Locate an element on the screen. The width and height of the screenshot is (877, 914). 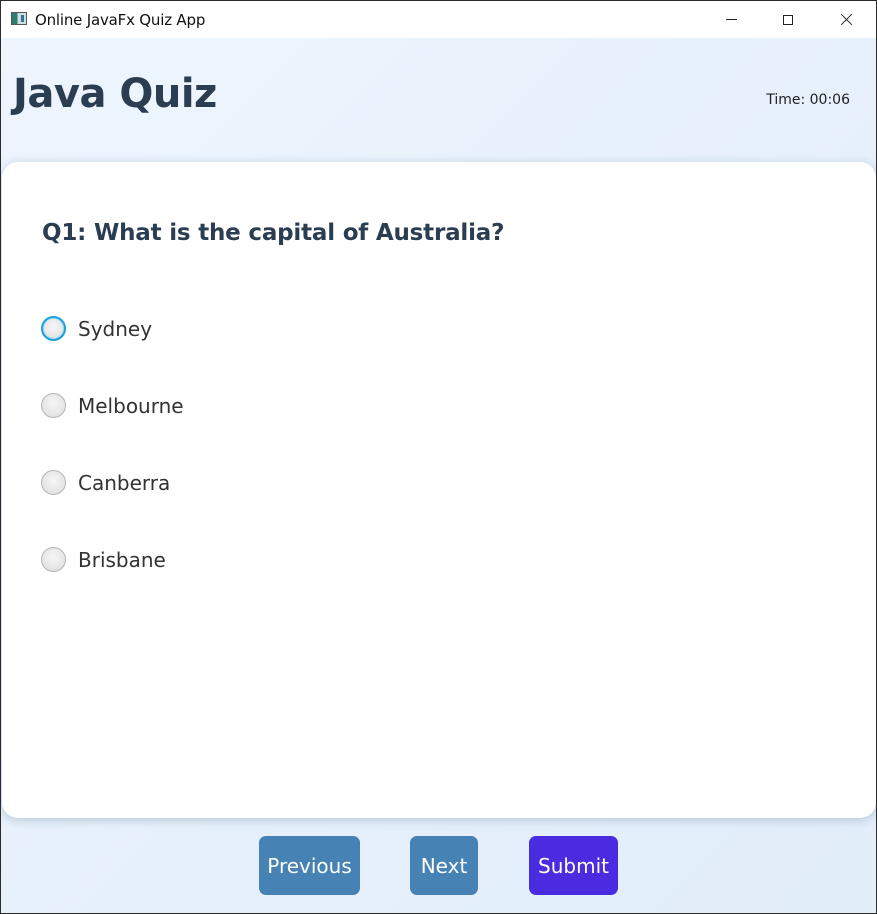
title-bar: Online JavaFx Quiz App is located at coordinates (438, 19).